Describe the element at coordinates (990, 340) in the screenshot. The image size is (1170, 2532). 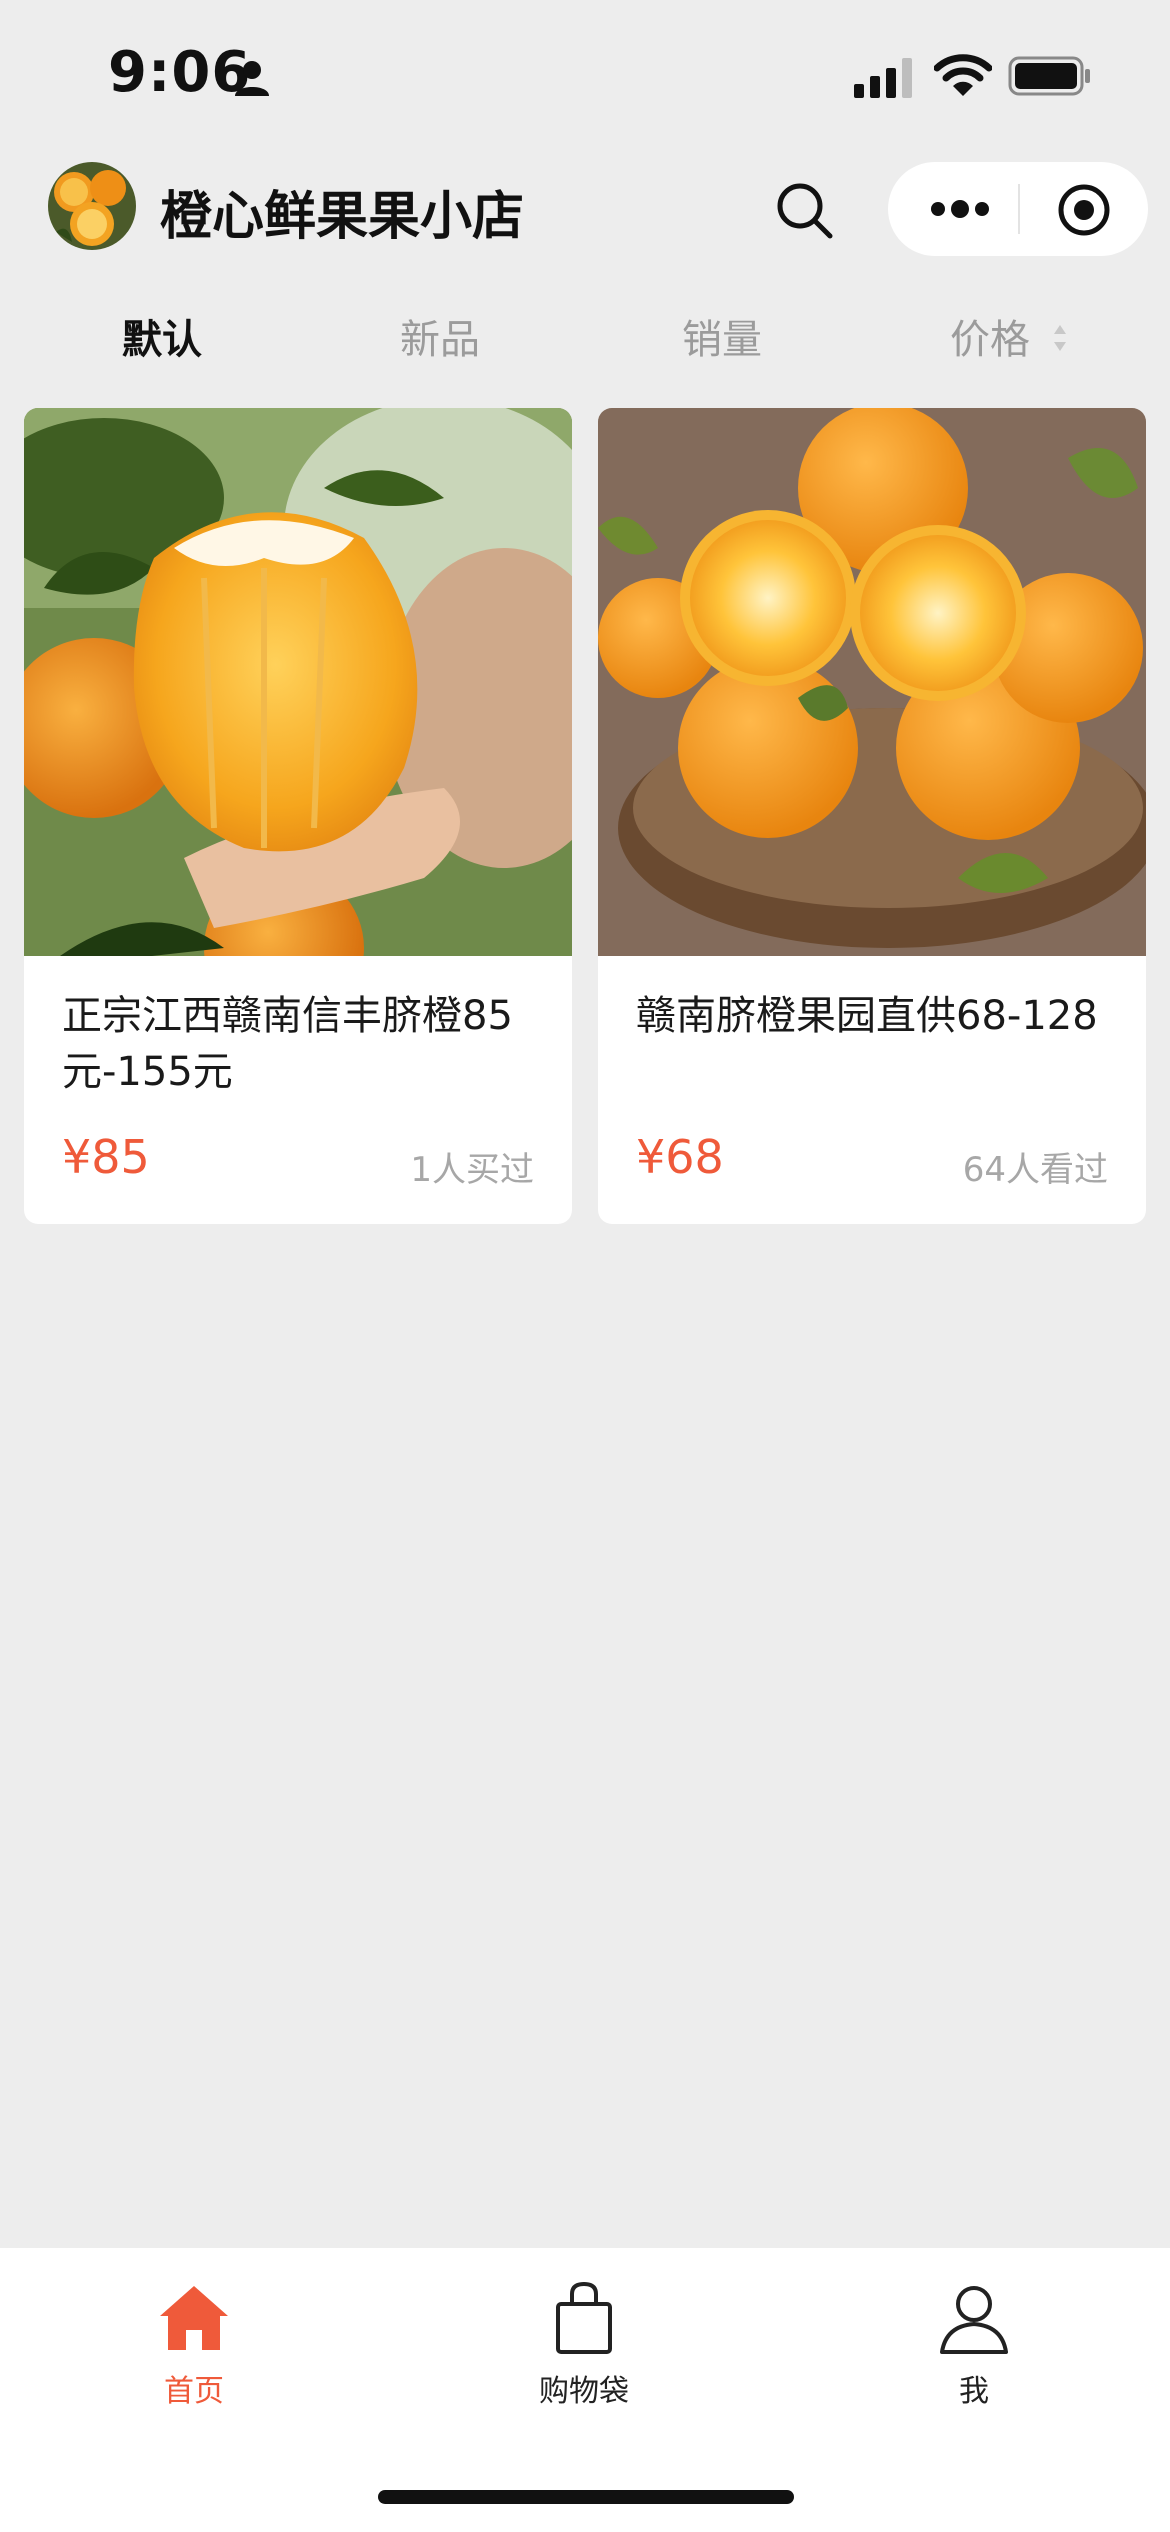
I see `tab-price-label: 价格` at that location.